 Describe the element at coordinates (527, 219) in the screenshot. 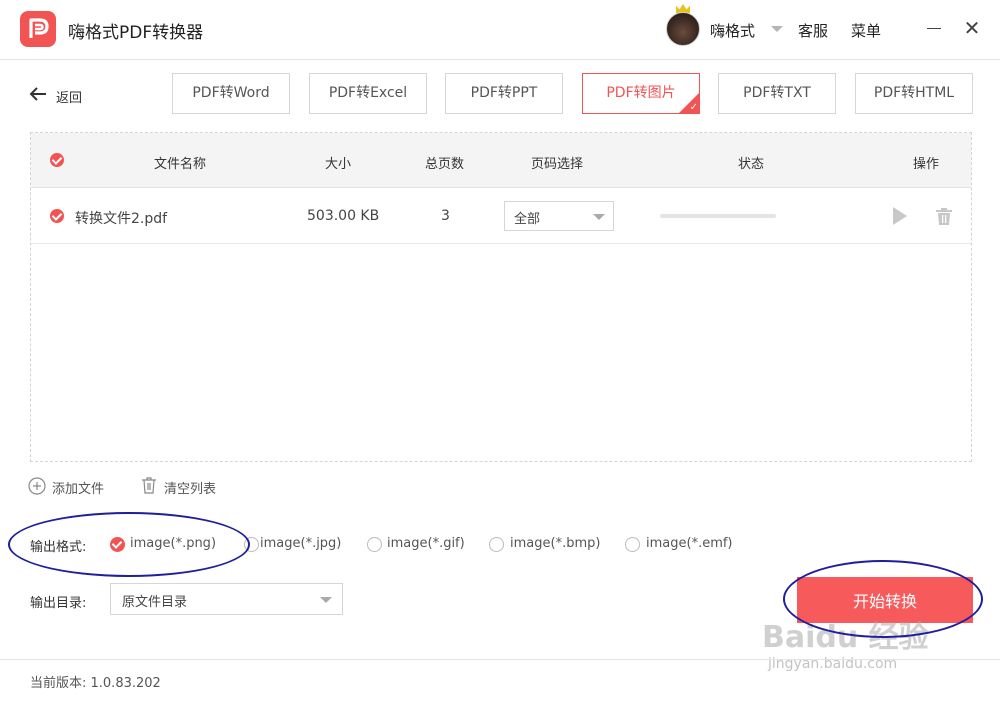

I see `page-selection-value: 全部` at that location.